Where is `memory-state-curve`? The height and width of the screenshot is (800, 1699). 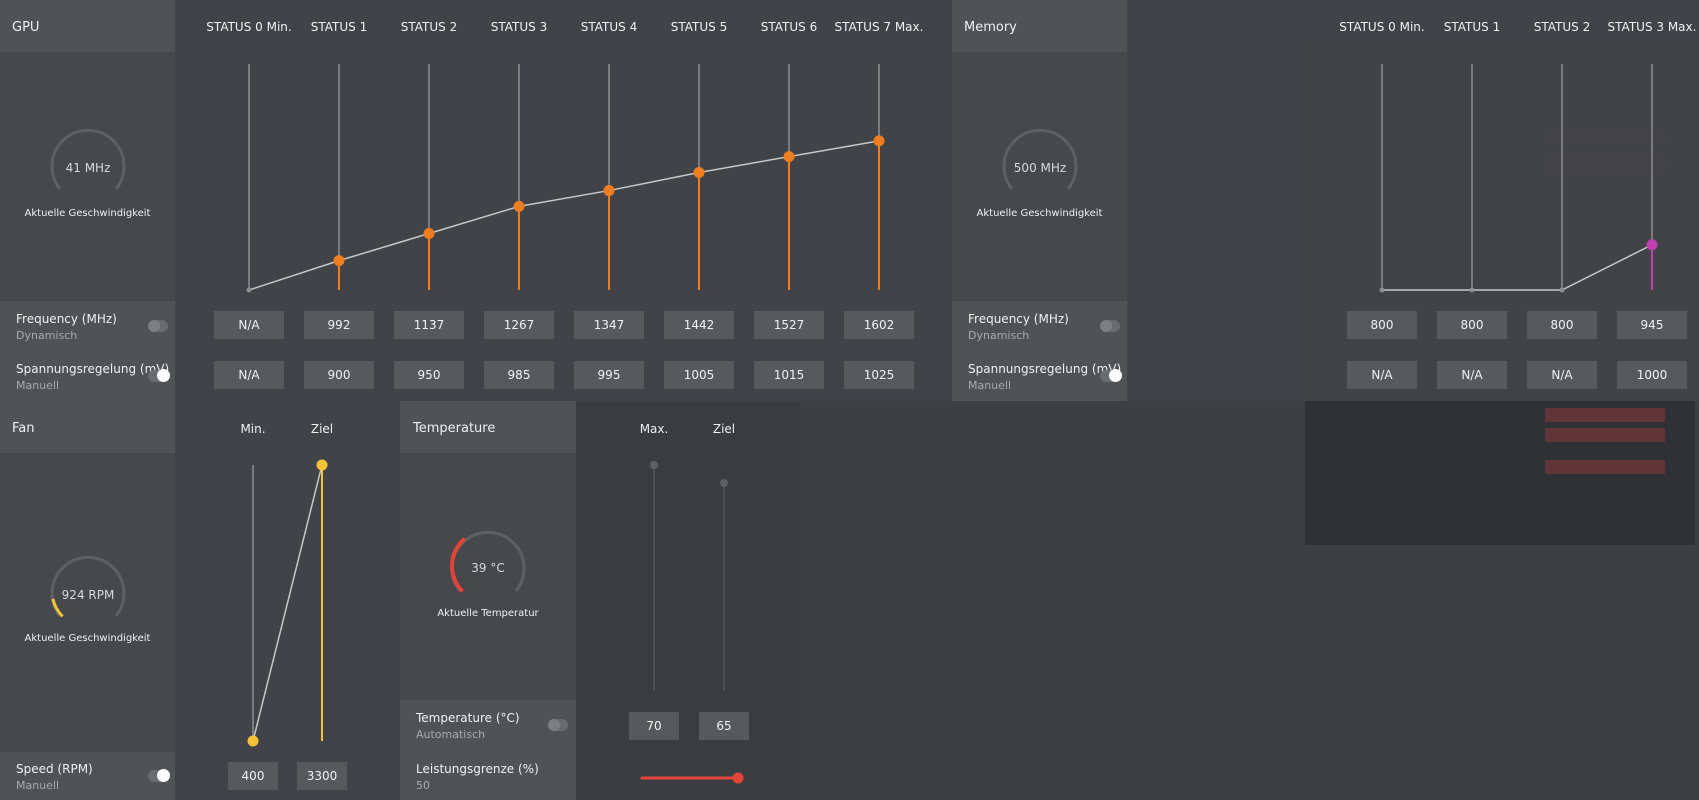 memory-state-curve is located at coordinates (1517, 267).